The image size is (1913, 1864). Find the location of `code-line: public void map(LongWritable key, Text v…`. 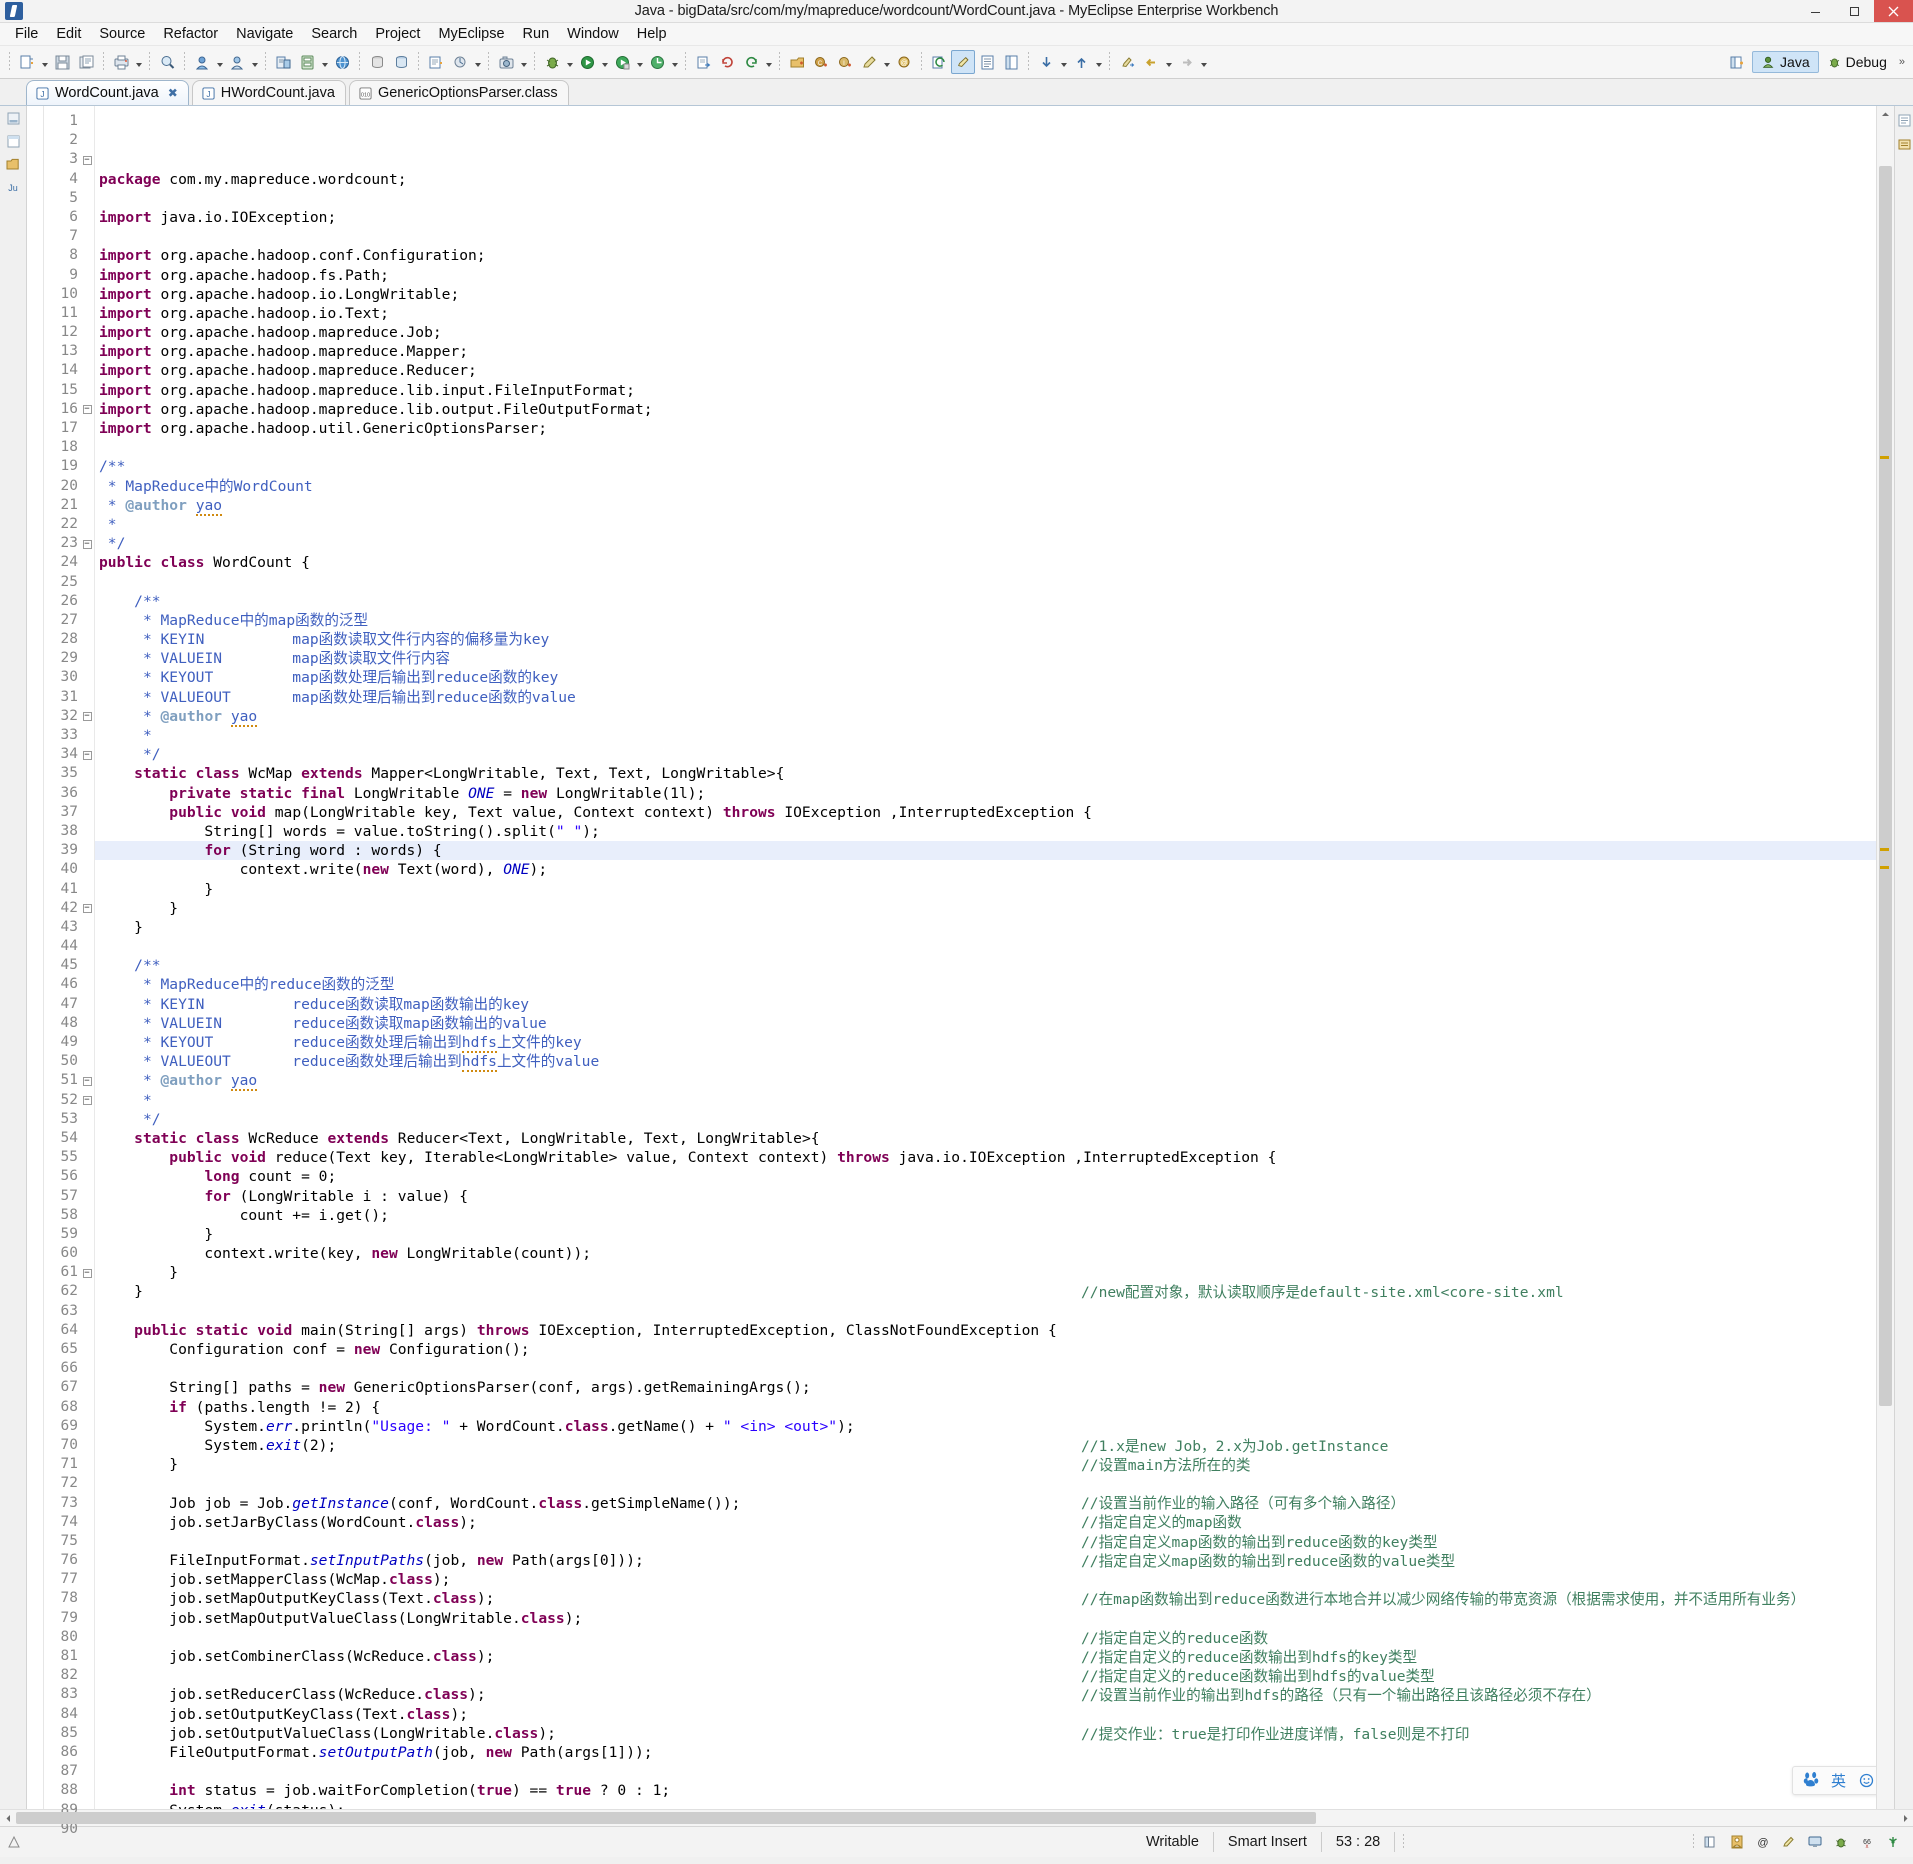

code-line: public void map(LongWritable key, Text v… is located at coordinates (985, 812).